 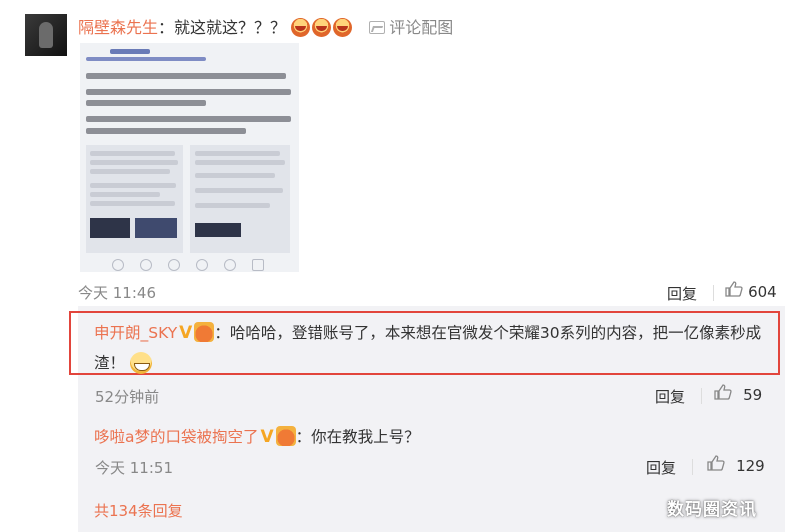 I want to click on comment-author: 隔壁森先生, so click(x=118, y=27).